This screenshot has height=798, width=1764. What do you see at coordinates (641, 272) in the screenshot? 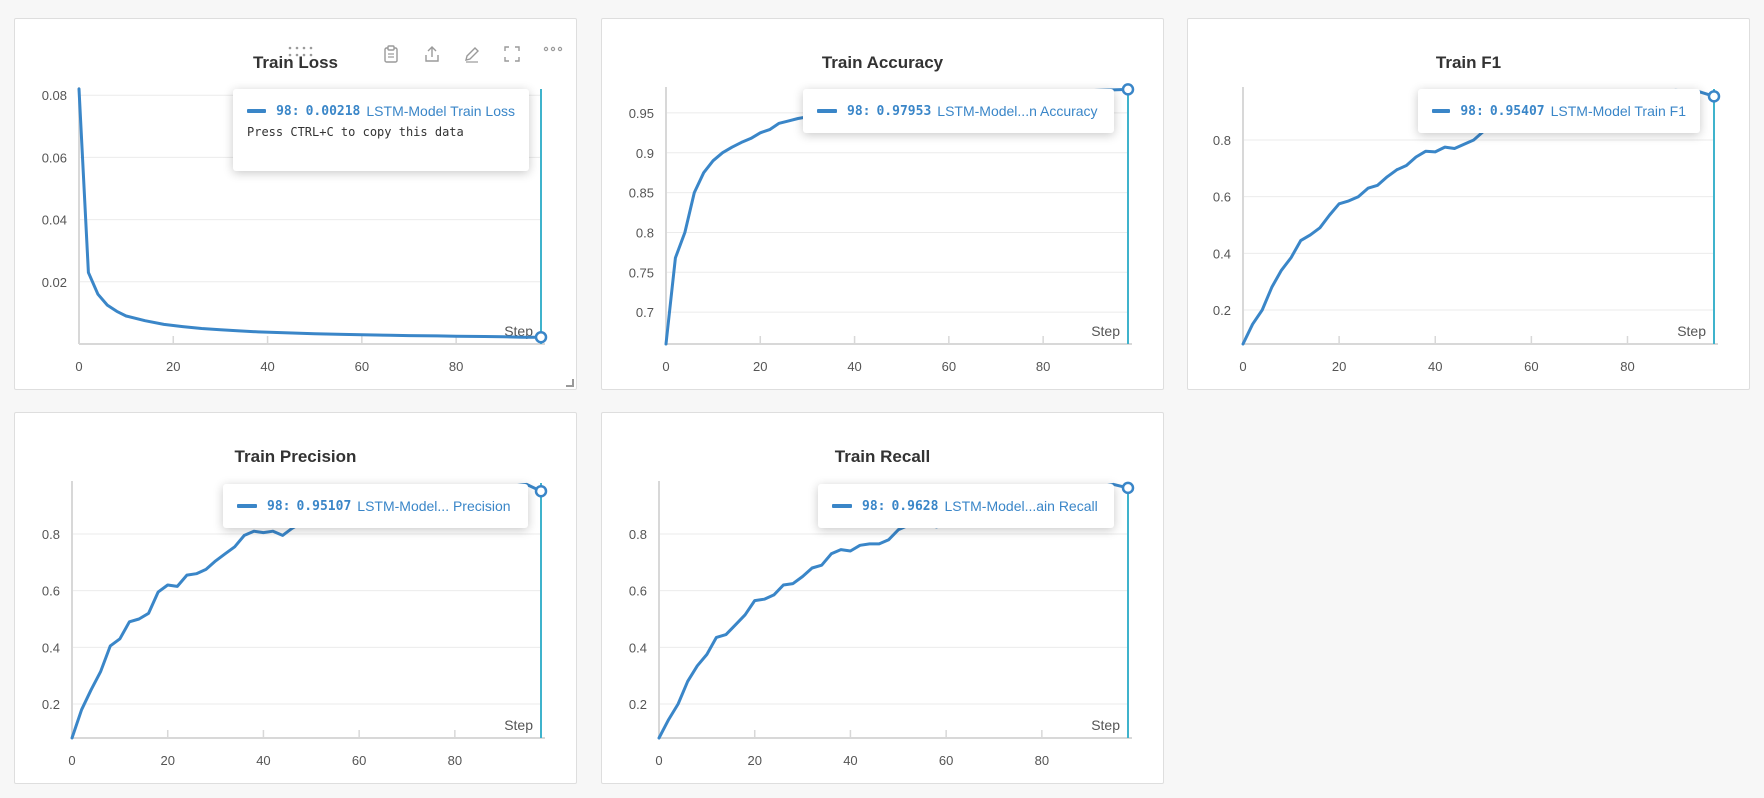
I see `y-tick-label: 0.75` at bounding box center [641, 272].